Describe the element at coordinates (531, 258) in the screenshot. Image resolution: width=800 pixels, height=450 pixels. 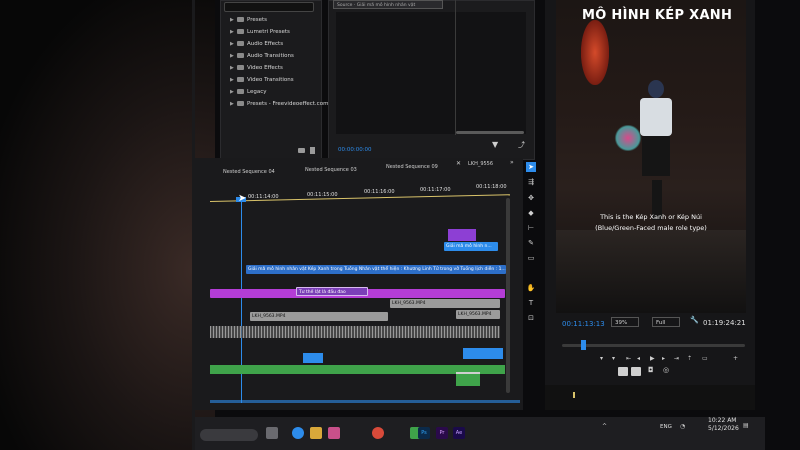
I see `rectangle-tool-icon: ▭` at that location.